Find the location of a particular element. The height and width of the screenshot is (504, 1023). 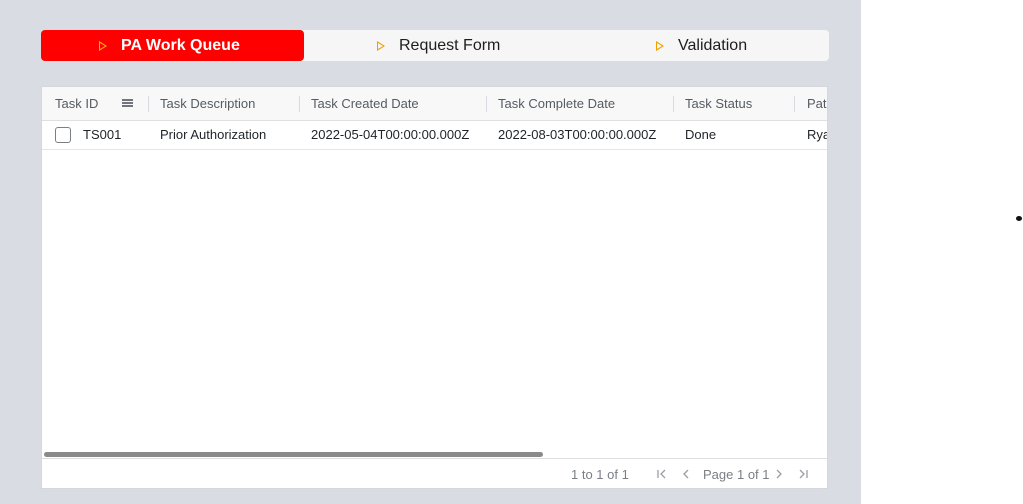

step-label: Validation is located at coordinates (713, 45).